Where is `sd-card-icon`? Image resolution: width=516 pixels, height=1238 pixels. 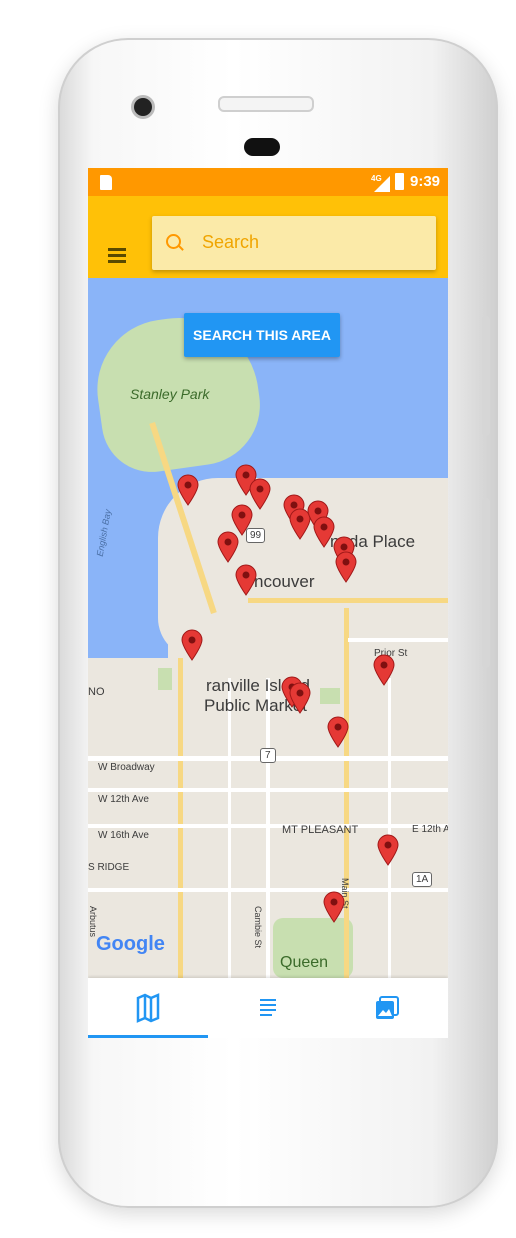 sd-card-icon is located at coordinates (106, 182).